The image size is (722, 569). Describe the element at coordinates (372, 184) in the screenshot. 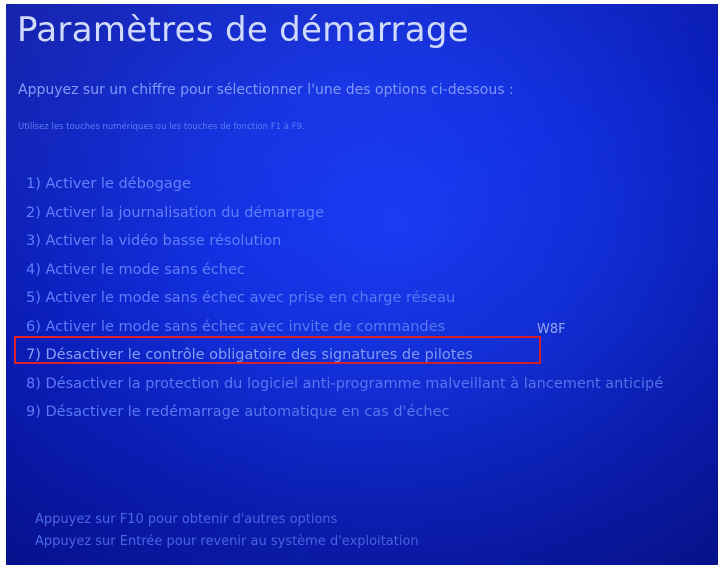

I see `option-enable-debugging: 1) Activer le débogage` at that location.